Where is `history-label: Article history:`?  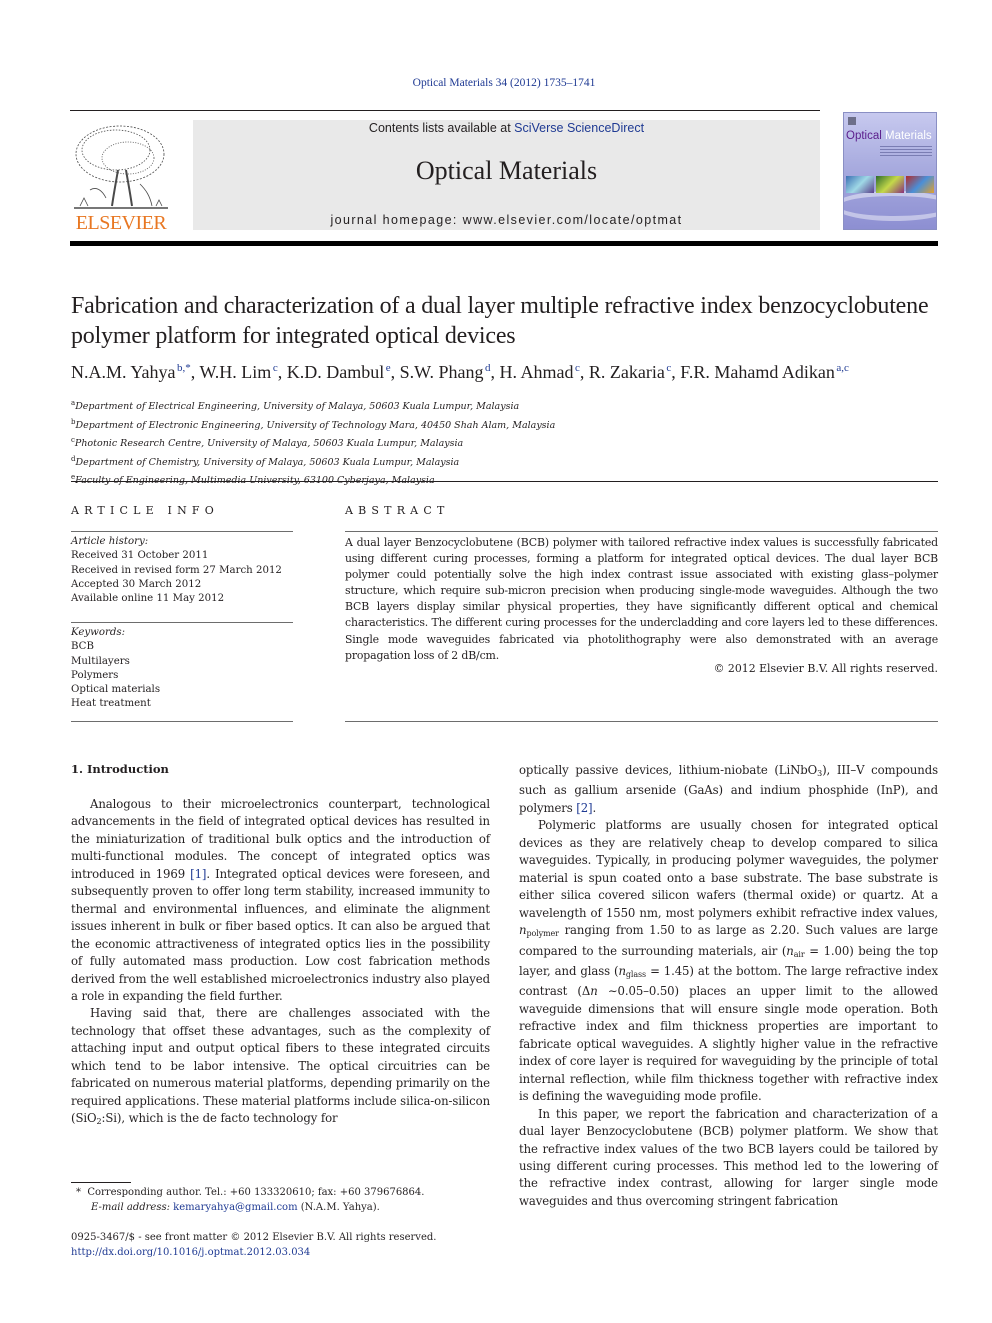 history-label: Article history: is located at coordinates (110, 541).